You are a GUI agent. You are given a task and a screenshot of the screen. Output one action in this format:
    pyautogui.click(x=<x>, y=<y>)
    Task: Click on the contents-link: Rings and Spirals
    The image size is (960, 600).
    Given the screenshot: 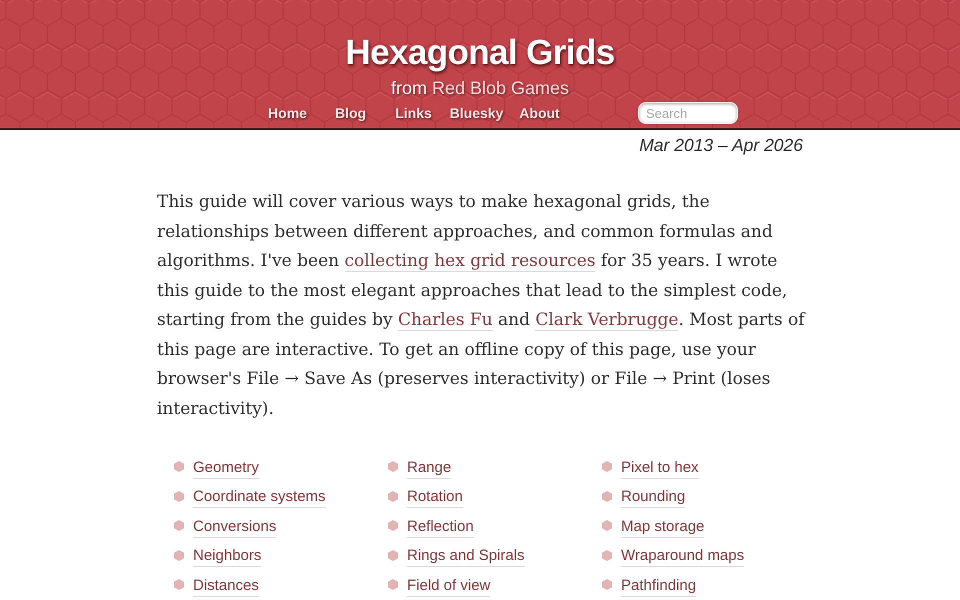 What is the action you would take?
    pyautogui.click(x=466, y=557)
    